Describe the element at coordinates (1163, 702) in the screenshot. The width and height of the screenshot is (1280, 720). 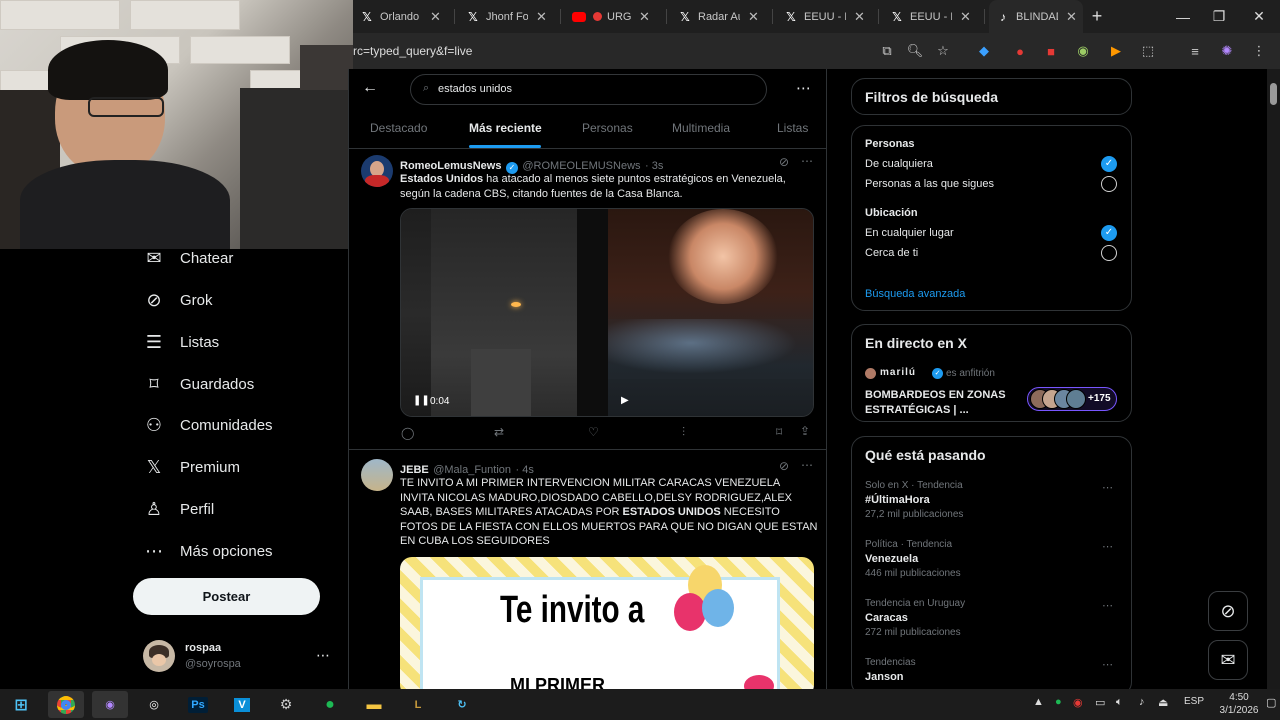
I see `tray-usb-icon: ⏏` at that location.